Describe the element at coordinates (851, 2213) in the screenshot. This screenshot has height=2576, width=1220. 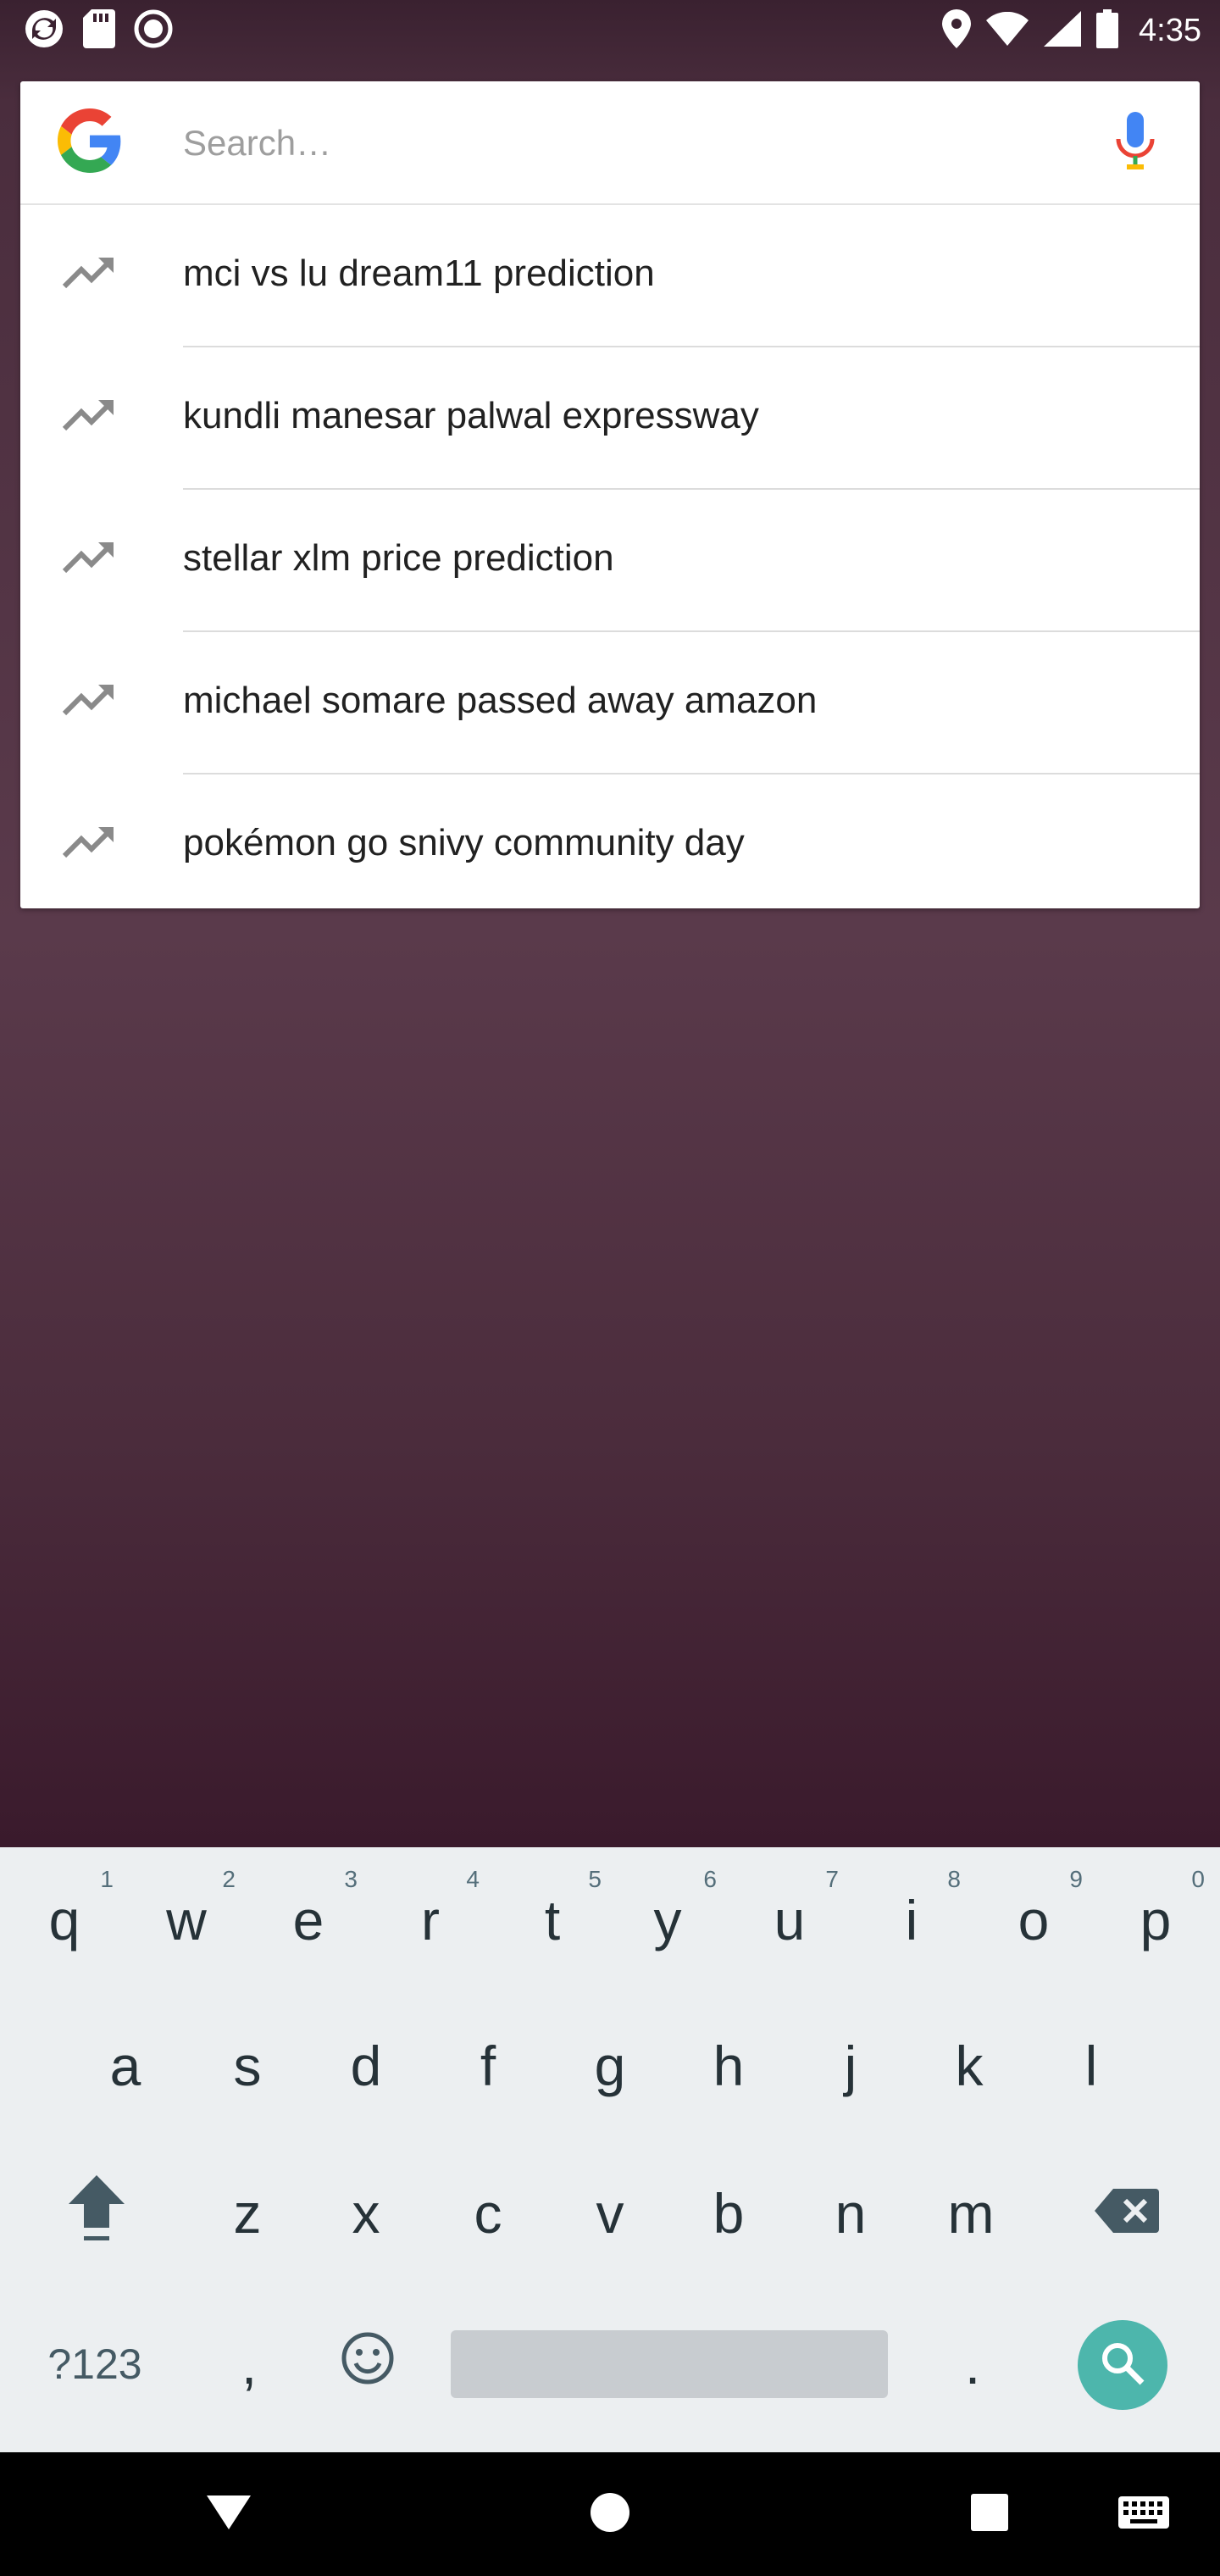
I see `key-n: n` at that location.